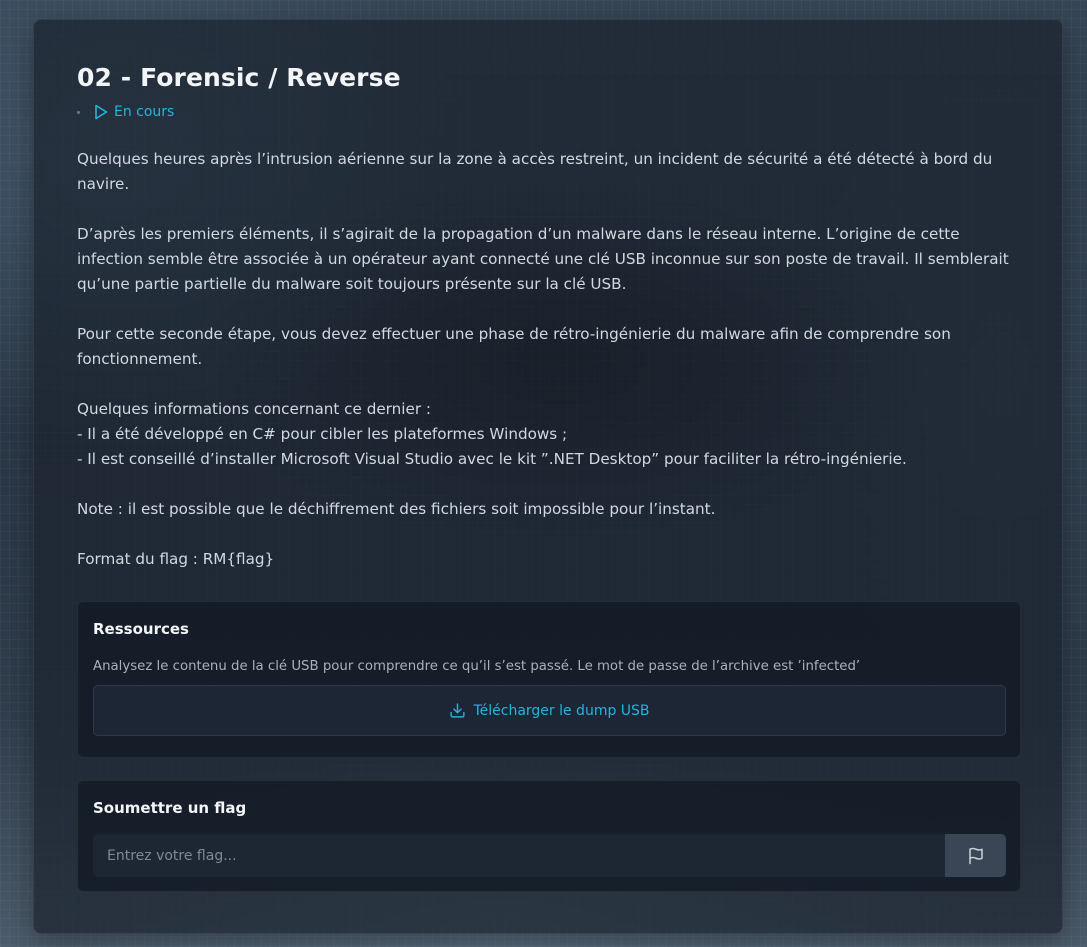 This screenshot has height=947, width=1087. I want to click on download-icon, so click(458, 710).